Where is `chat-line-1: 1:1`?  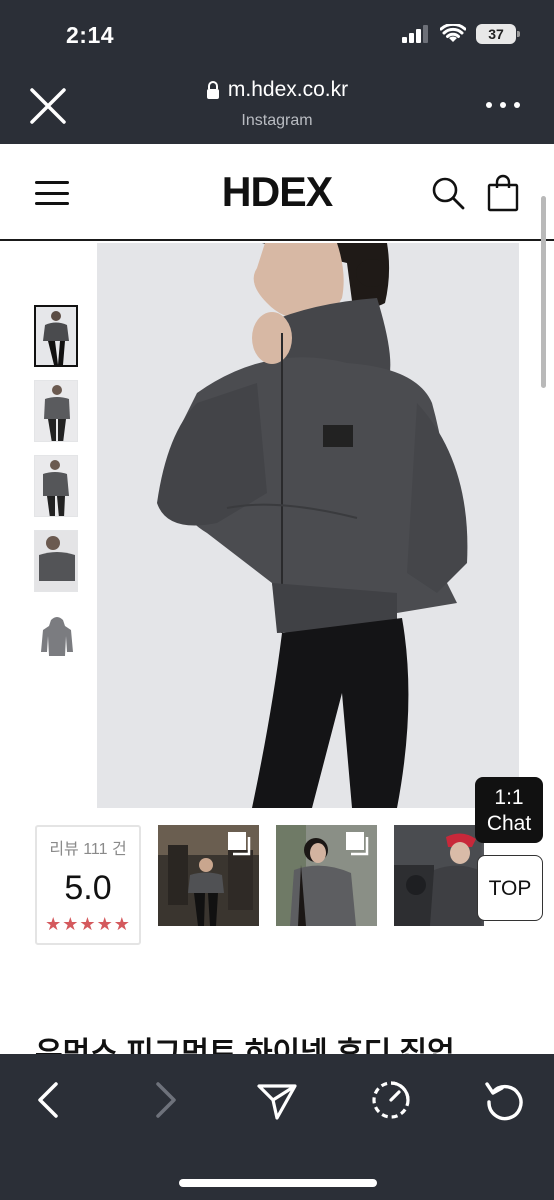 chat-line-1: 1:1 is located at coordinates (509, 797).